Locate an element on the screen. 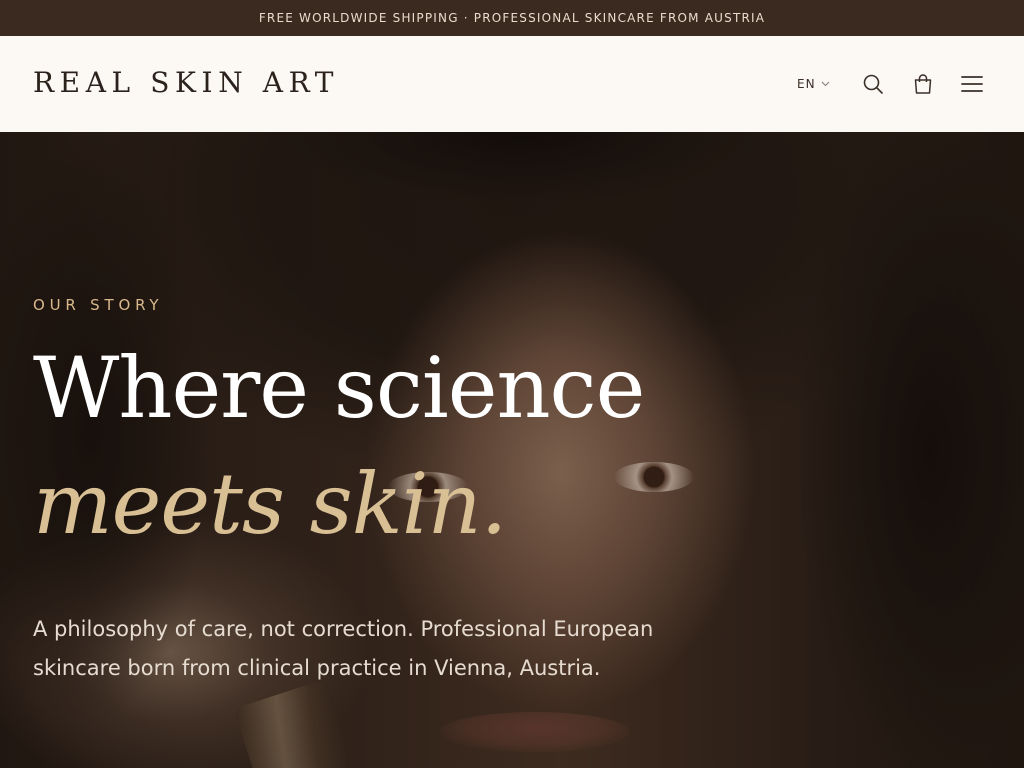 The image size is (1024, 768). site-logo: REAL SKIN ART is located at coordinates (186, 82).